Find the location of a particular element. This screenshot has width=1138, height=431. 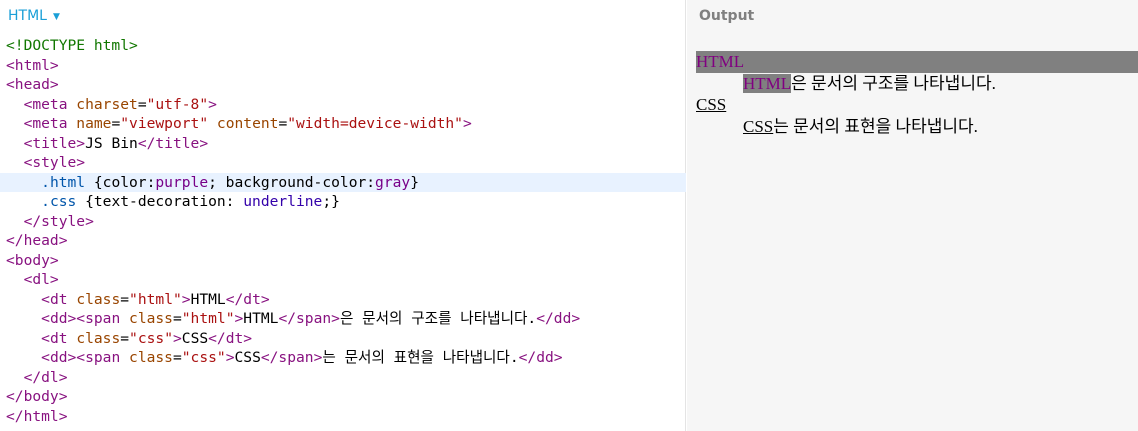

code-token: .html is located at coordinates (63, 182).